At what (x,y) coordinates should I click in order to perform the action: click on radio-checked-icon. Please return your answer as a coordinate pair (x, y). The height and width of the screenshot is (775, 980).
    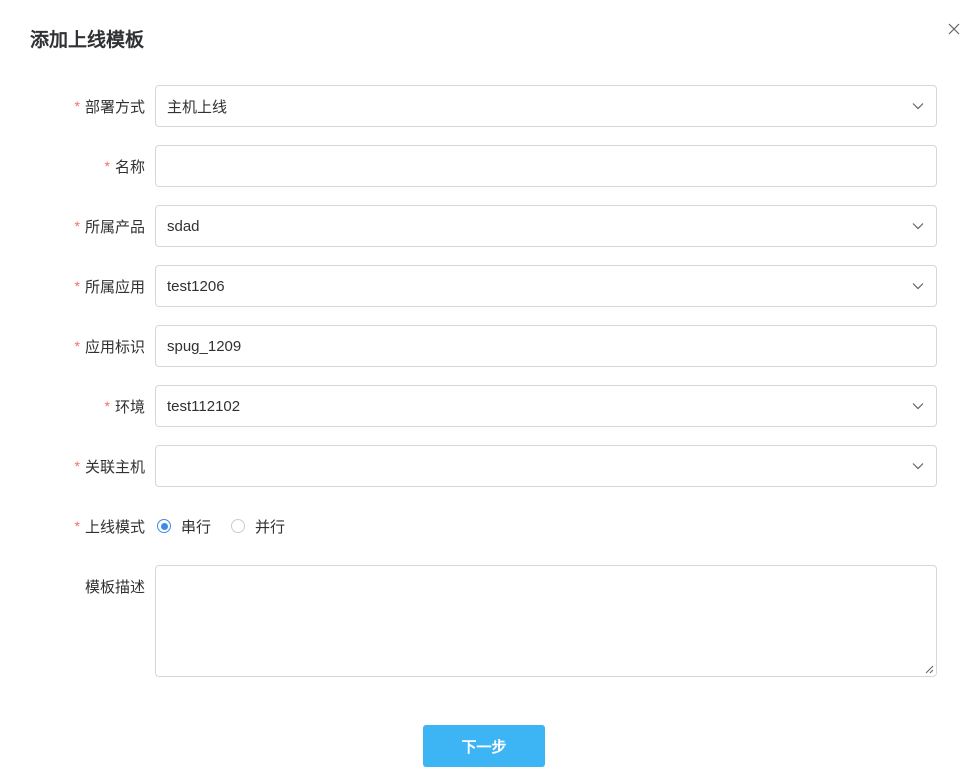
    Looking at the image, I should click on (164, 526).